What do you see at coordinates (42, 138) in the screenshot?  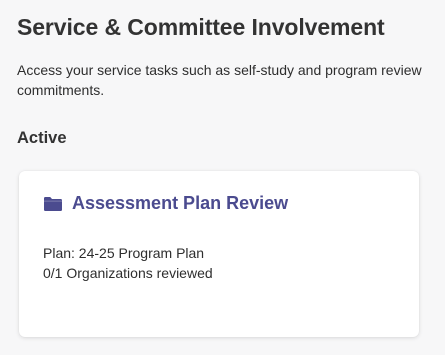 I see `section-heading-active: Active` at bounding box center [42, 138].